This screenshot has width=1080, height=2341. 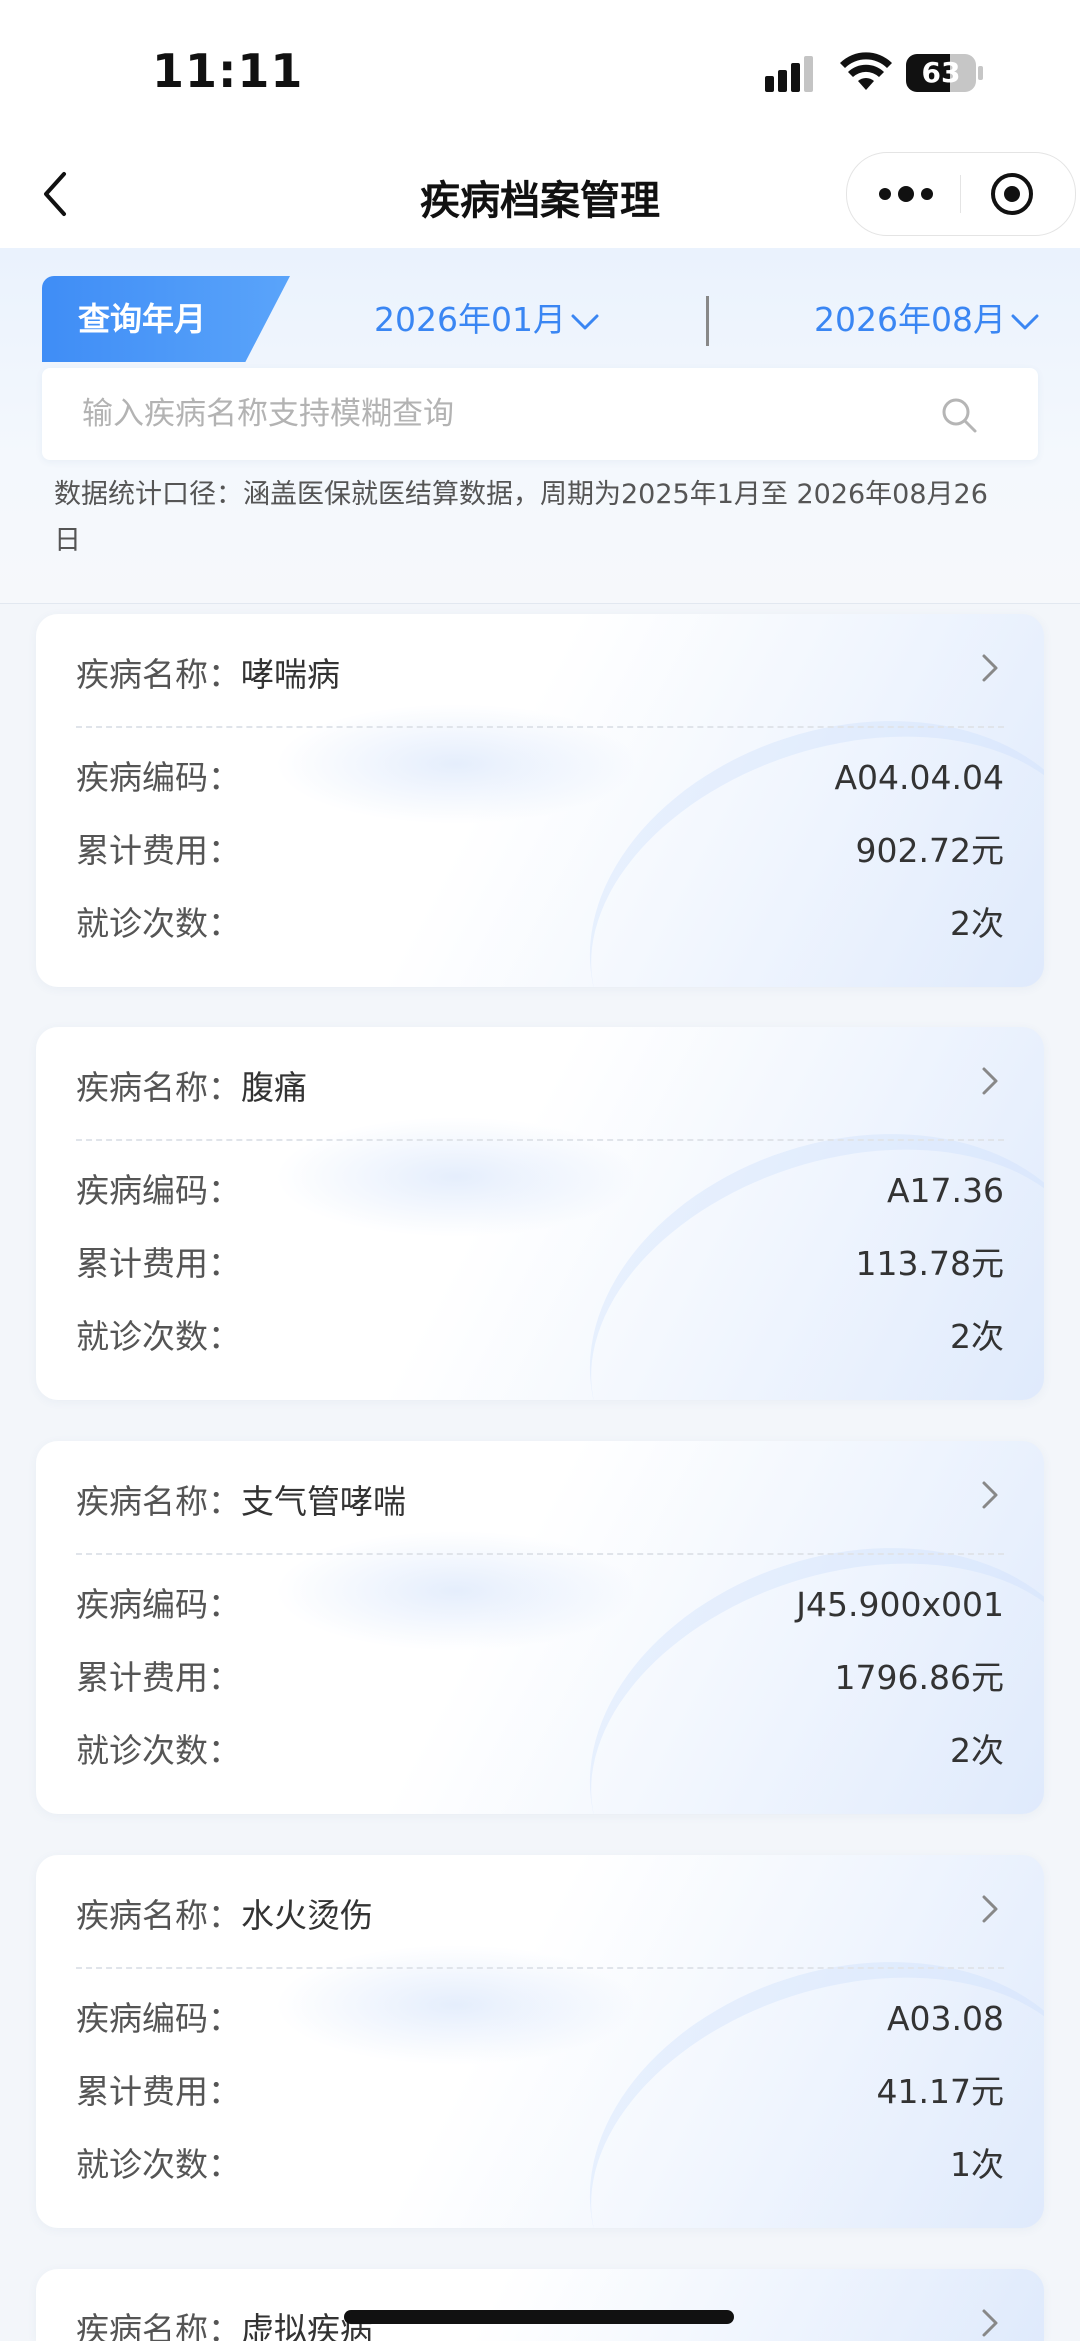 What do you see at coordinates (1012, 194) in the screenshot?
I see `close-miniprogram-icon` at bounding box center [1012, 194].